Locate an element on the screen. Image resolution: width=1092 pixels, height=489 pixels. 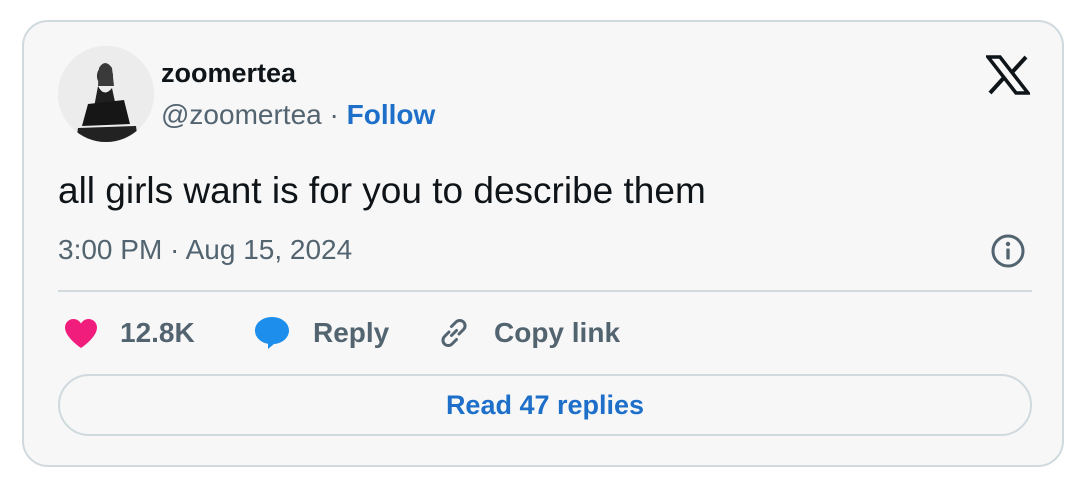
heart-icon is located at coordinates (81, 333).